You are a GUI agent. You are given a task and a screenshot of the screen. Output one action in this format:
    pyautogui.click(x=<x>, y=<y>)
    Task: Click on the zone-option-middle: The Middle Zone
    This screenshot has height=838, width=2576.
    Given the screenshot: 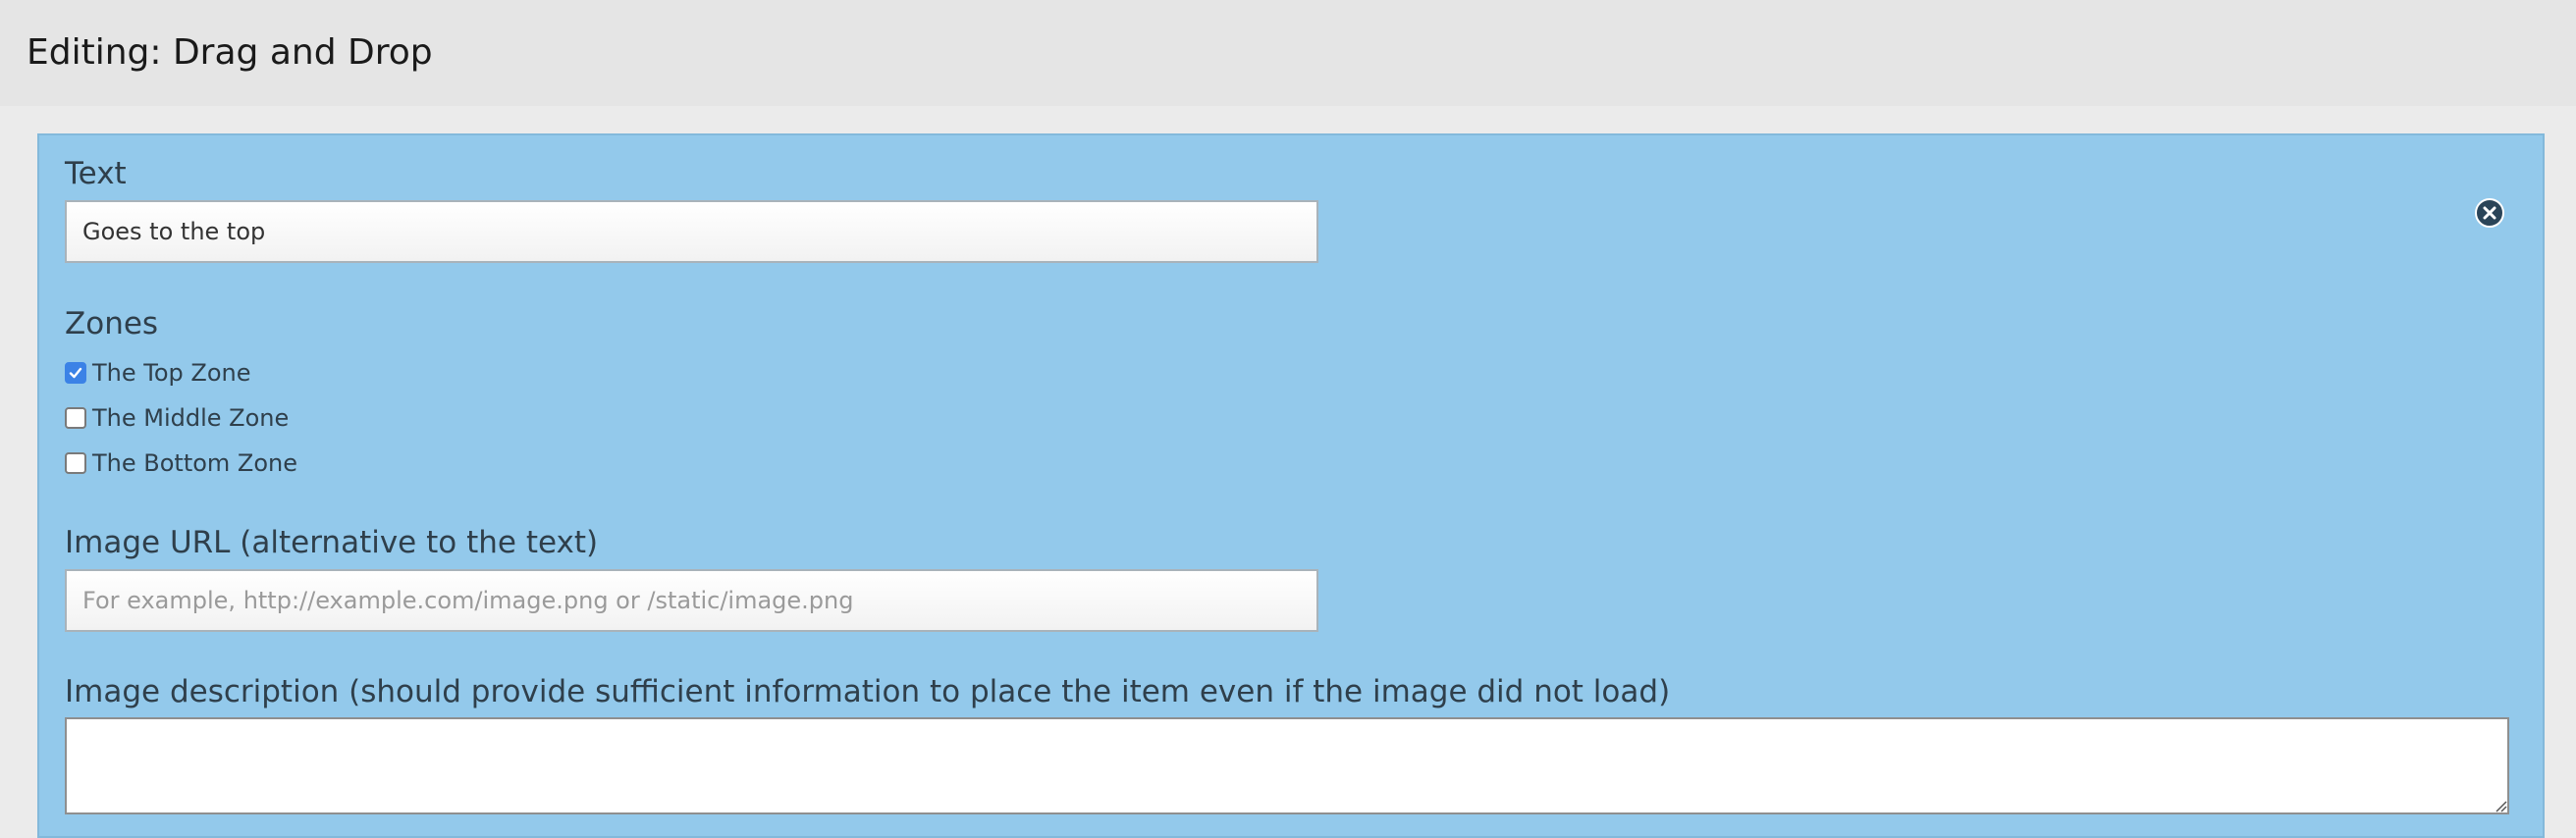 What is the action you would take?
    pyautogui.click(x=177, y=418)
    